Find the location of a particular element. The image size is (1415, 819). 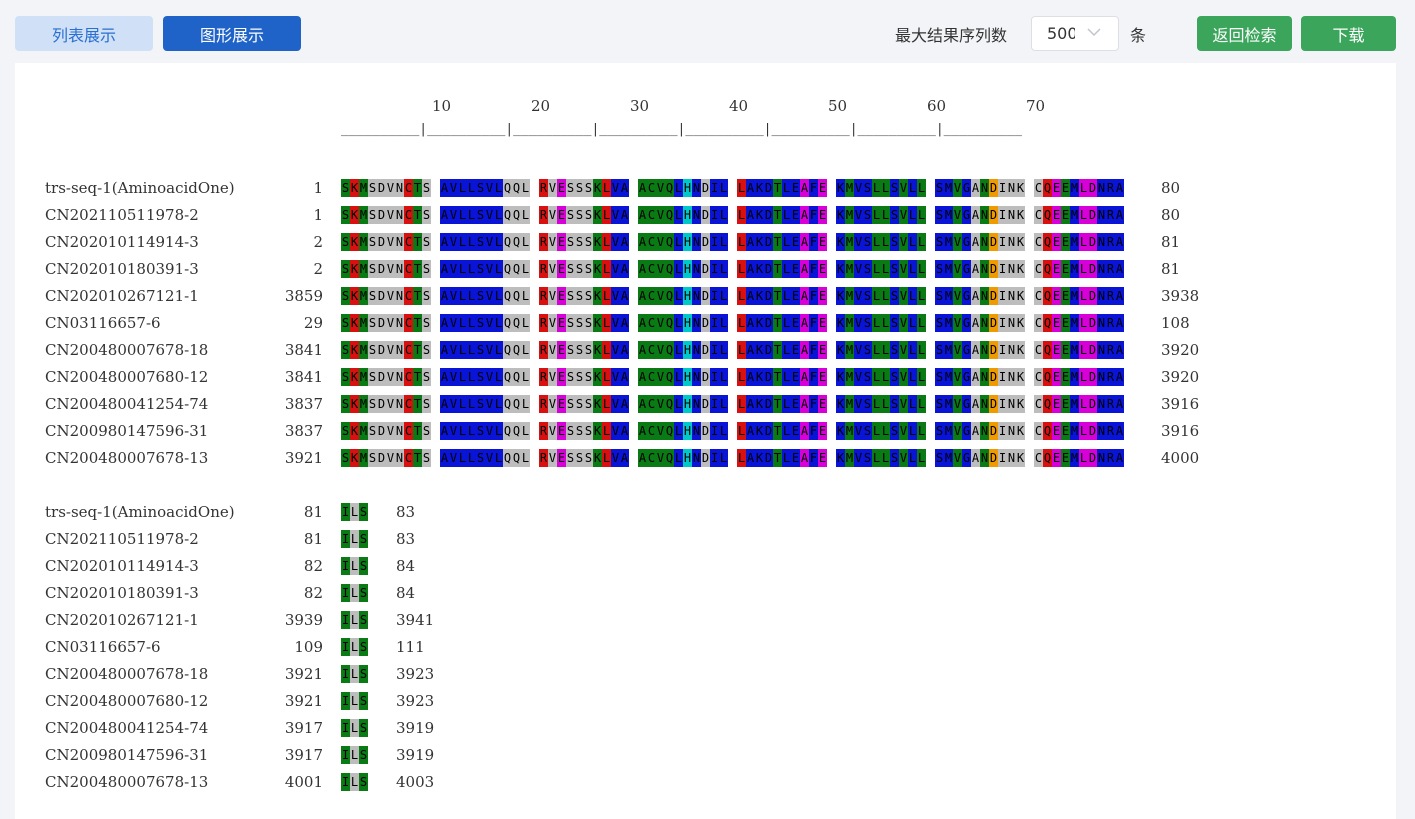

residue: F is located at coordinates (813, 404).